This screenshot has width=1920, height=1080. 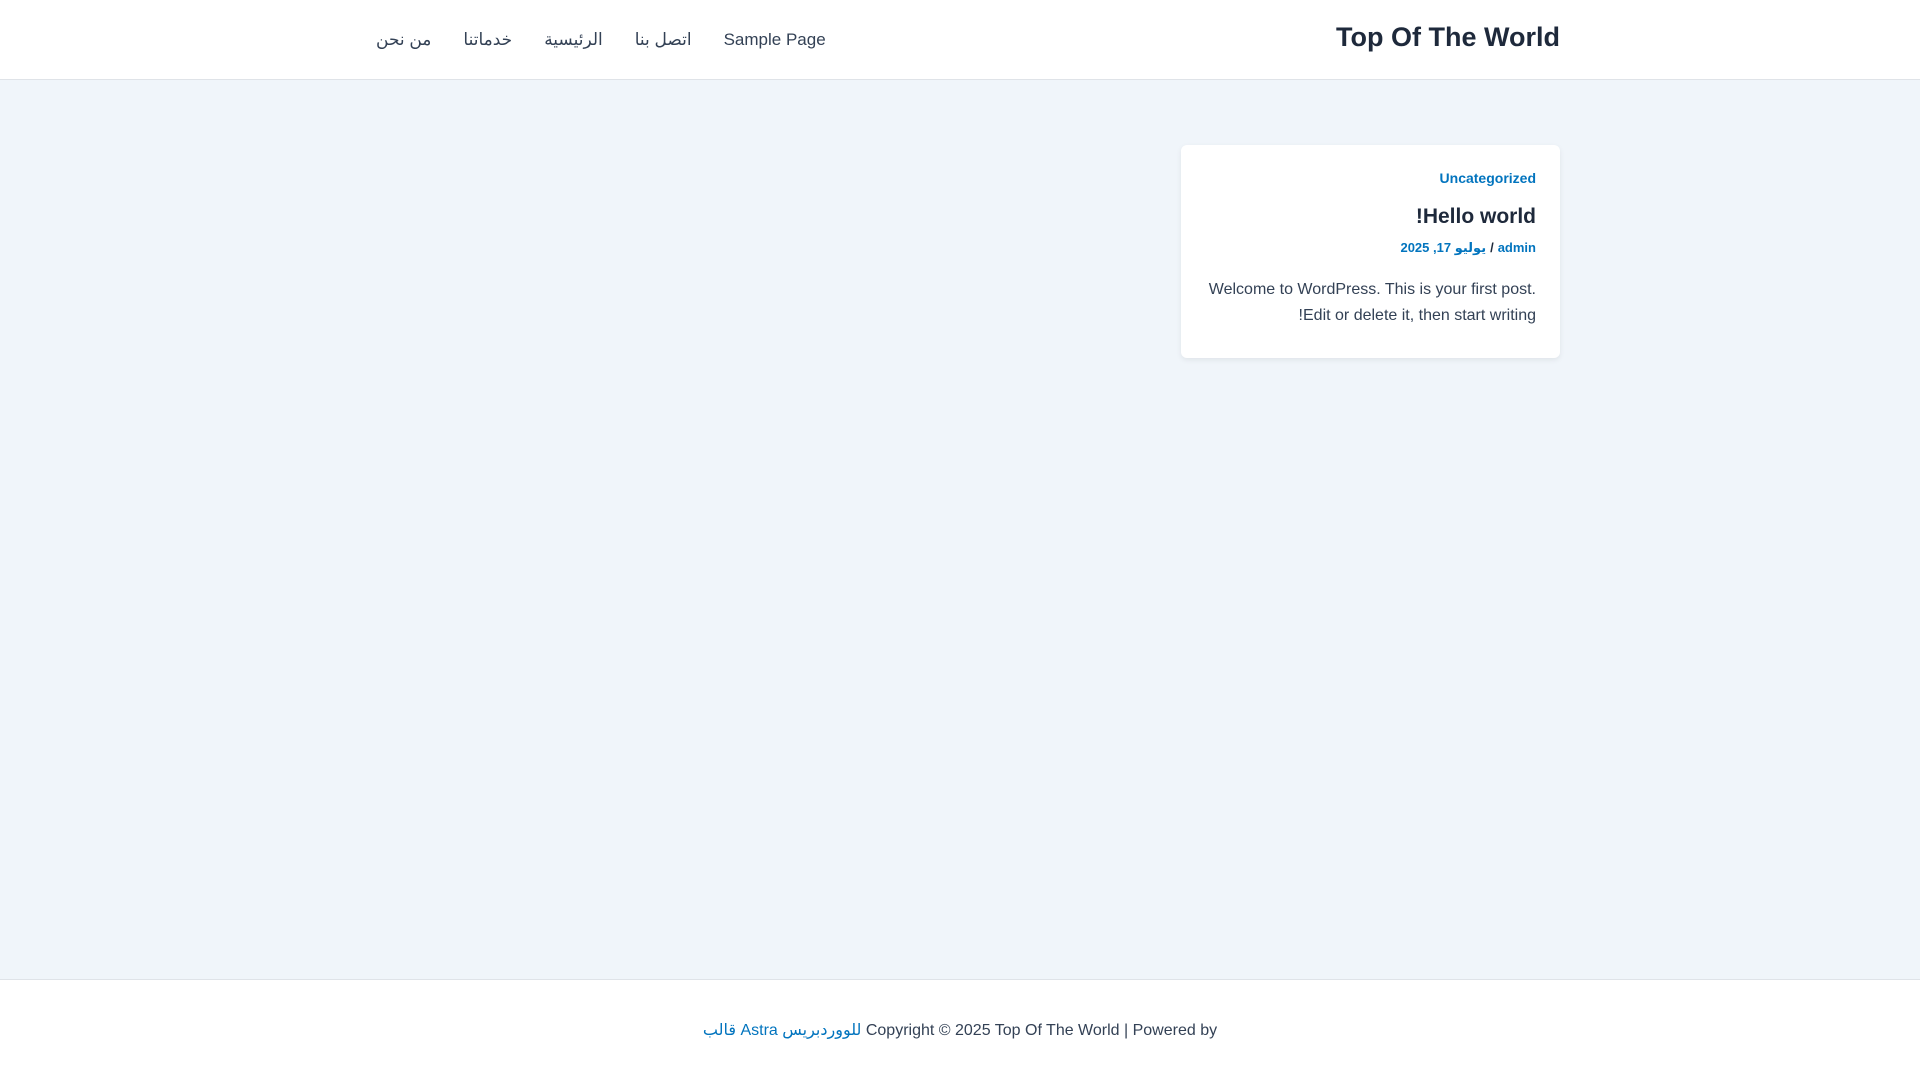 I want to click on post-date-link: يوليو 17, 2025, so click(x=1443, y=247).